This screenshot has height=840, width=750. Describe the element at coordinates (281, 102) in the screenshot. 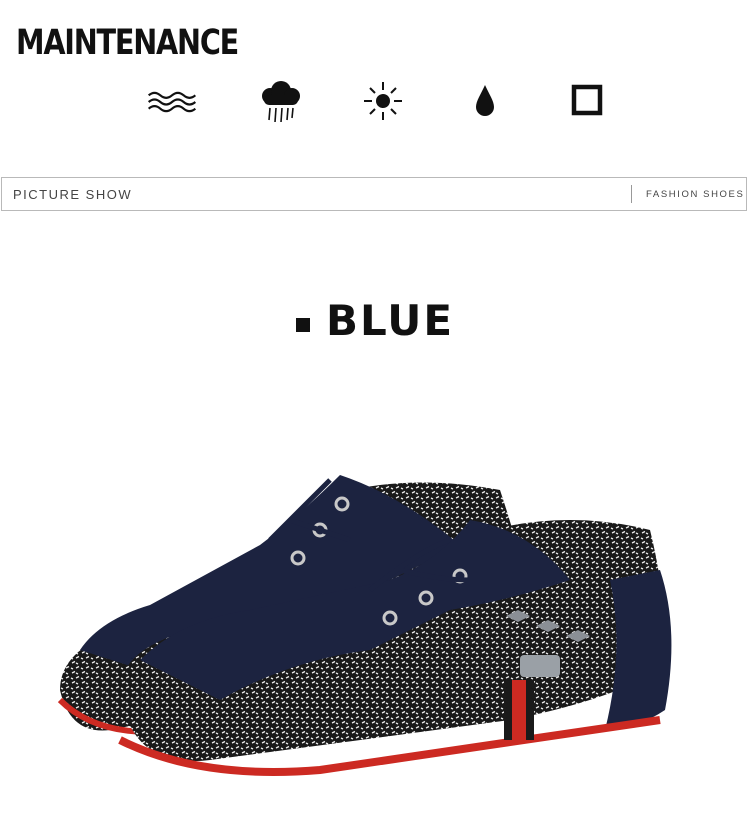

I see `rain-cloud-icon` at that location.